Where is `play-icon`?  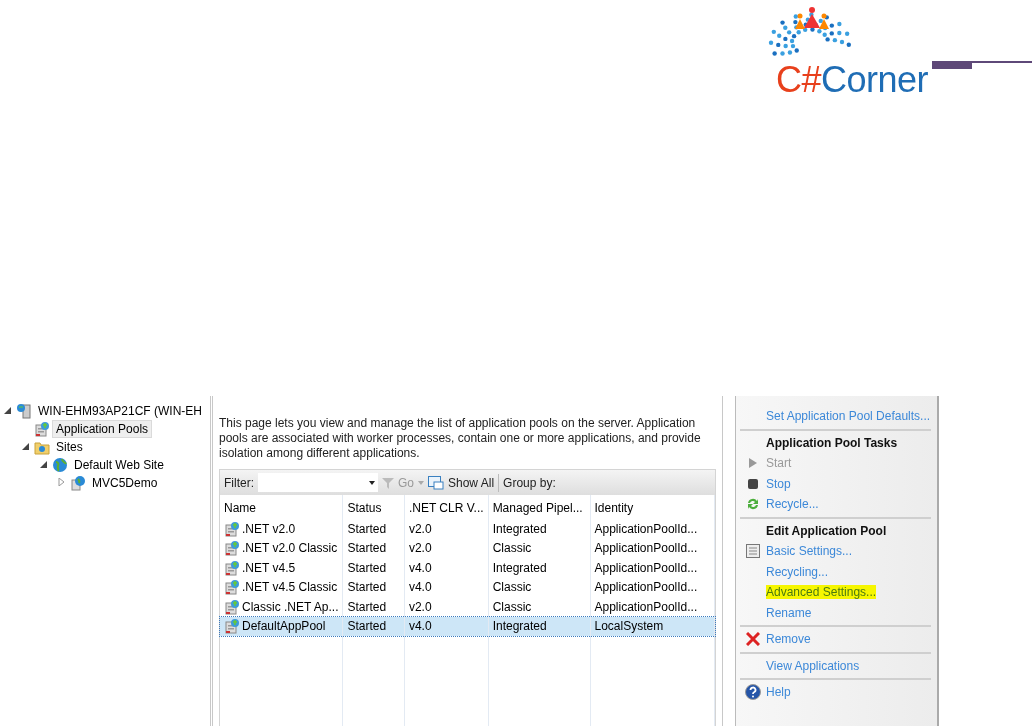 play-icon is located at coordinates (753, 463).